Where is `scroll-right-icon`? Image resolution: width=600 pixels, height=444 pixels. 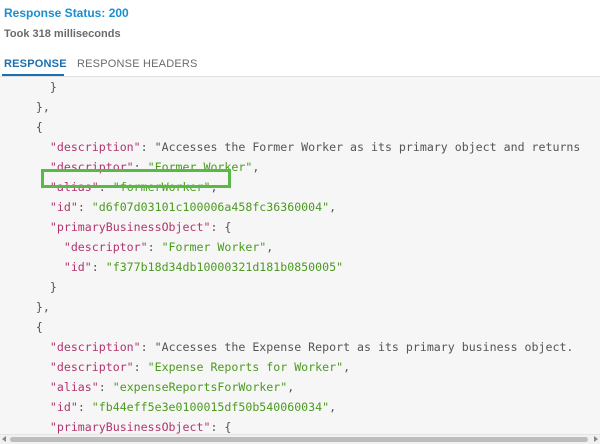 scroll-right-icon is located at coordinates (596, 439).